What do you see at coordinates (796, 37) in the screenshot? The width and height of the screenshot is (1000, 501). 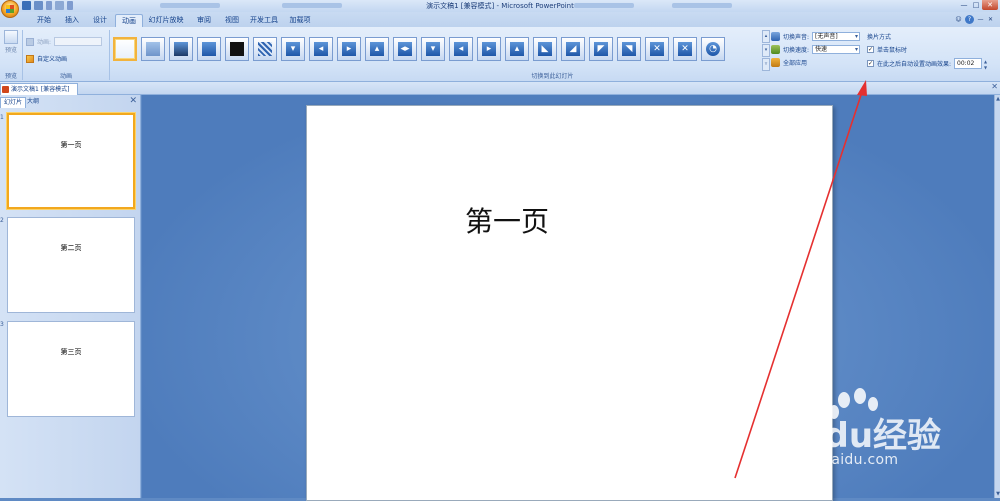 I see `transition-sound-label: 切换声音:` at bounding box center [796, 37].